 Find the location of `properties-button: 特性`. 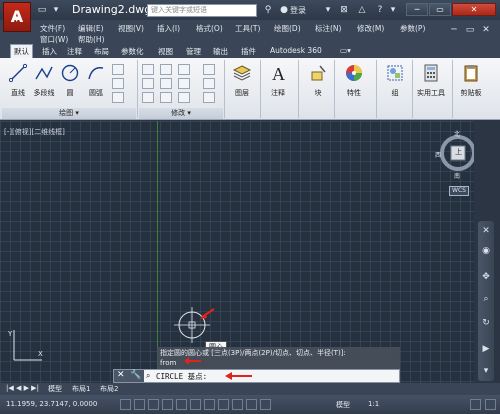

properties-button: 特性 is located at coordinates (354, 80).